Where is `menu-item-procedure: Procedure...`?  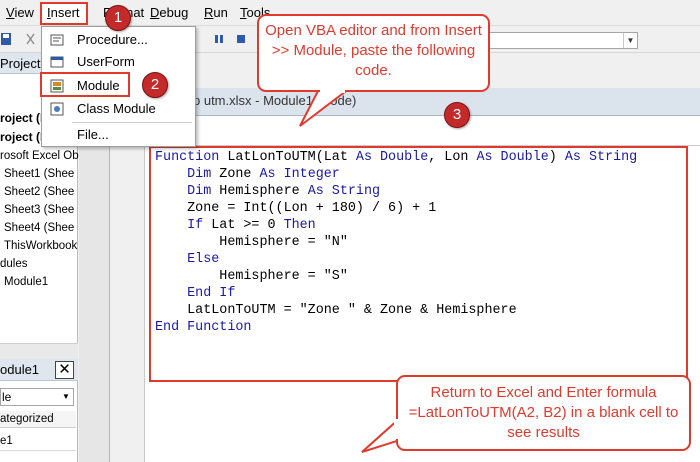 menu-item-procedure: Procedure... is located at coordinates (118, 40).